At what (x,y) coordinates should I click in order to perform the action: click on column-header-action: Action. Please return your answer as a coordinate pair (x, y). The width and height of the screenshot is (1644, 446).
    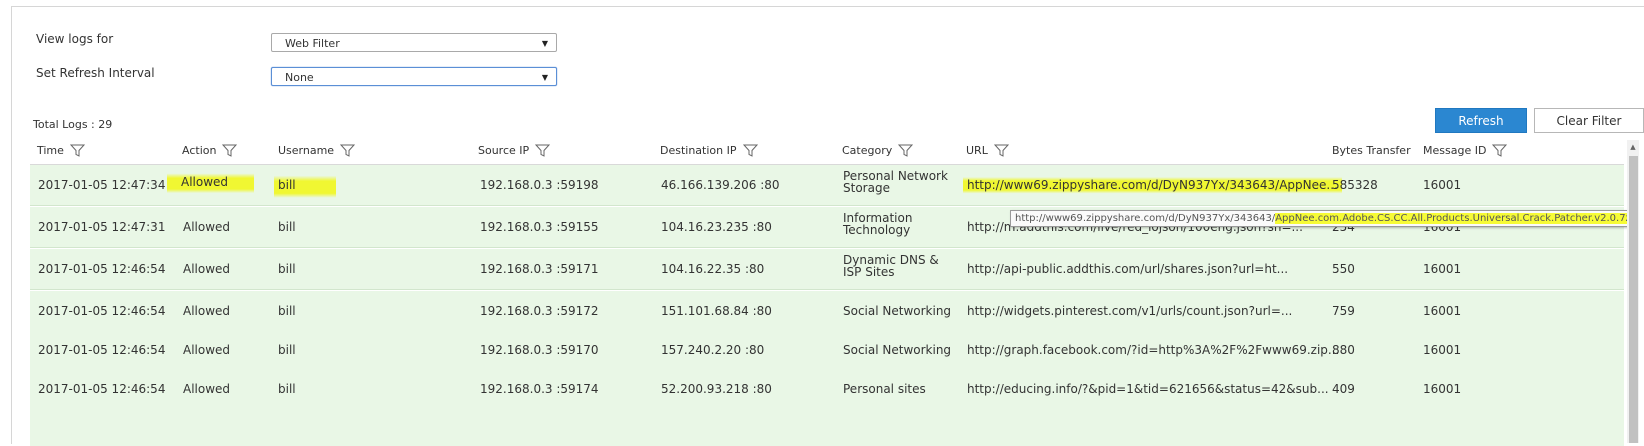
    Looking at the image, I should click on (210, 150).